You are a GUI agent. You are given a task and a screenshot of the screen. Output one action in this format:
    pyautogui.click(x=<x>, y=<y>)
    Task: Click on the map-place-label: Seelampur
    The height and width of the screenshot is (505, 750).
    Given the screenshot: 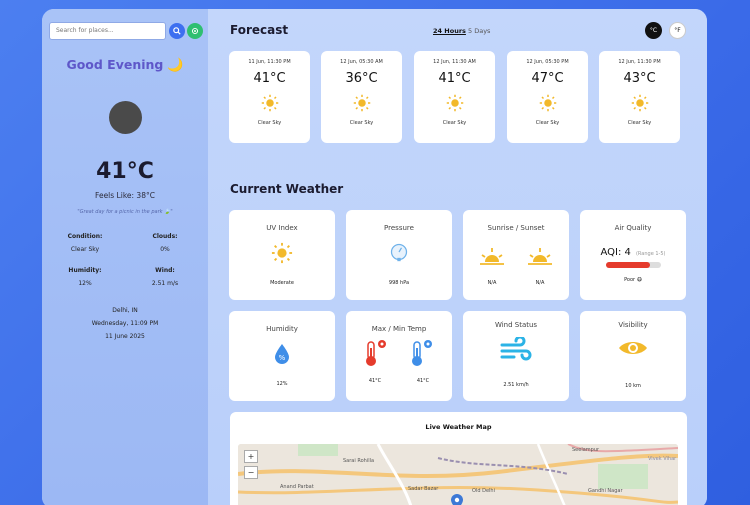 What is the action you would take?
    pyautogui.click(x=586, y=450)
    